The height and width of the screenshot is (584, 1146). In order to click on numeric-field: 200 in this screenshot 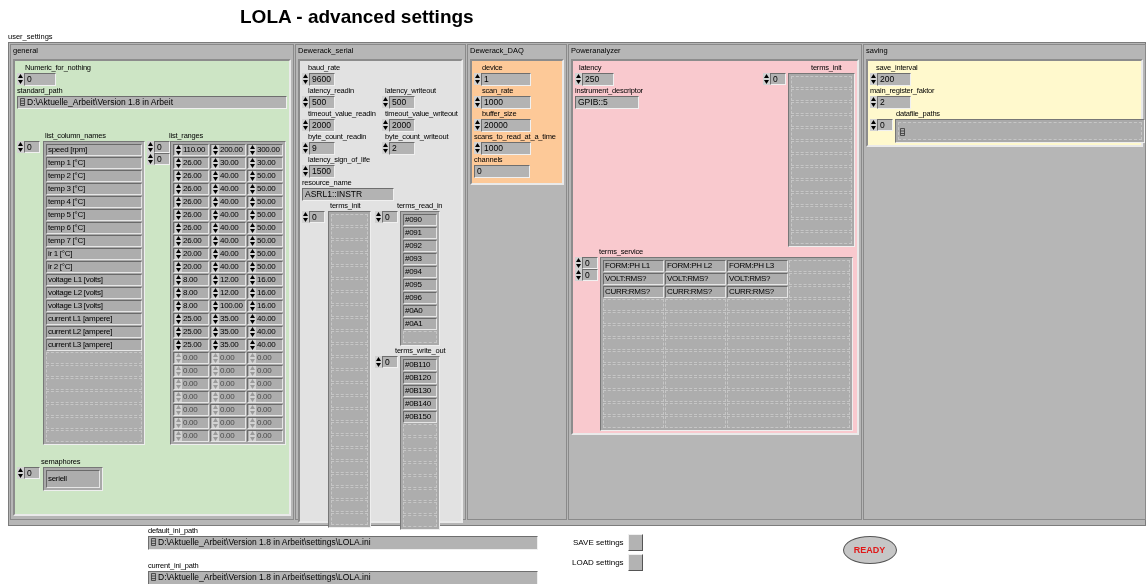, I will do `click(894, 79)`.